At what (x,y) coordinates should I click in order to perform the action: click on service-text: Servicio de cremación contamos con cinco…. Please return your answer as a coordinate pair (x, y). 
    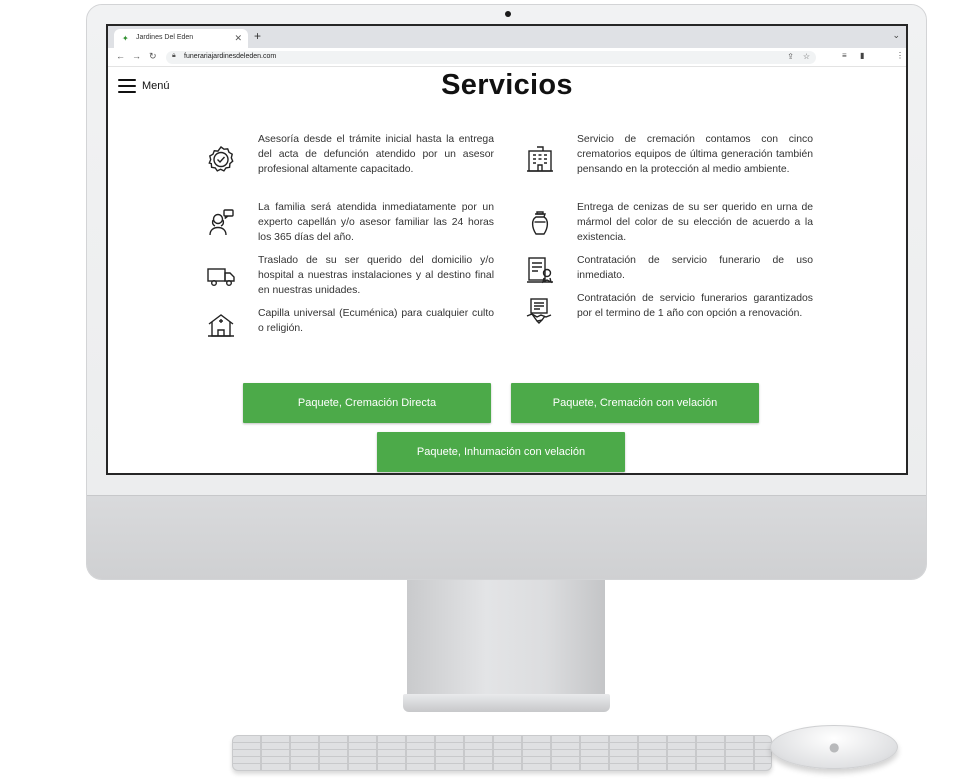
    Looking at the image, I should click on (695, 154).